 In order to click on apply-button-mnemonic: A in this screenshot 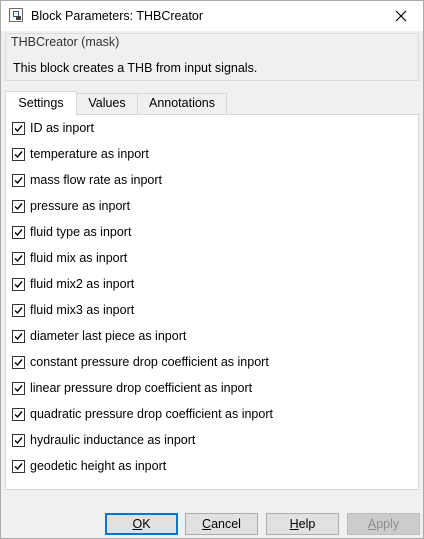, I will do `click(372, 524)`.